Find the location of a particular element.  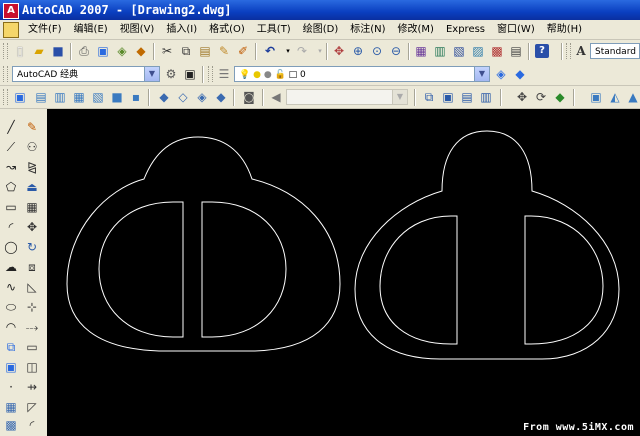

bottom-view-icon: ▥ is located at coordinates (60, 97).